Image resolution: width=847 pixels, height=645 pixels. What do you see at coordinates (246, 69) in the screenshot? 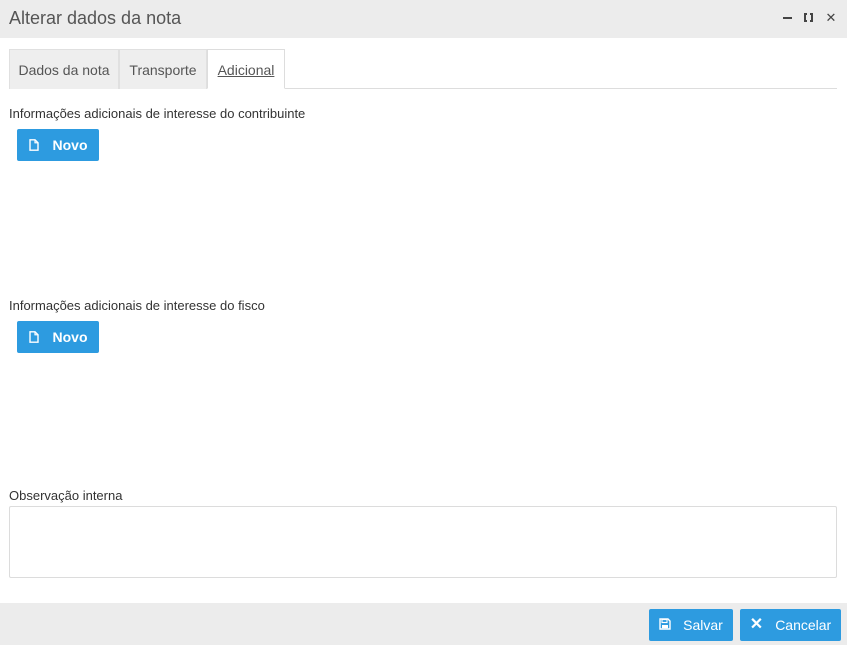
I see `tab-adicional: Adicional` at bounding box center [246, 69].